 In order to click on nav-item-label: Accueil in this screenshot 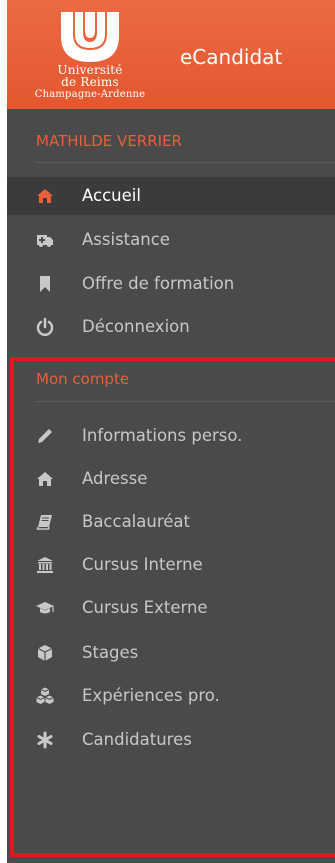, I will do `click(111, 195)`.